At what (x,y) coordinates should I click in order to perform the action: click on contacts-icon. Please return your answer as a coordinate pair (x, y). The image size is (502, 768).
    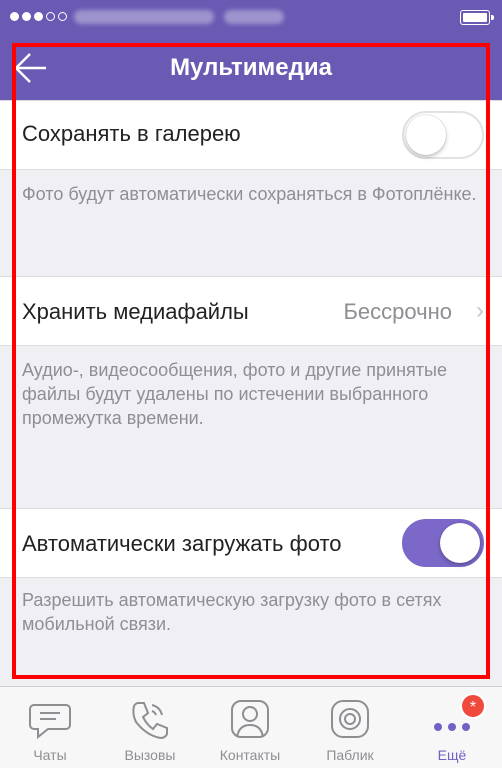
    Looking at the image, I should click on (250, 719).